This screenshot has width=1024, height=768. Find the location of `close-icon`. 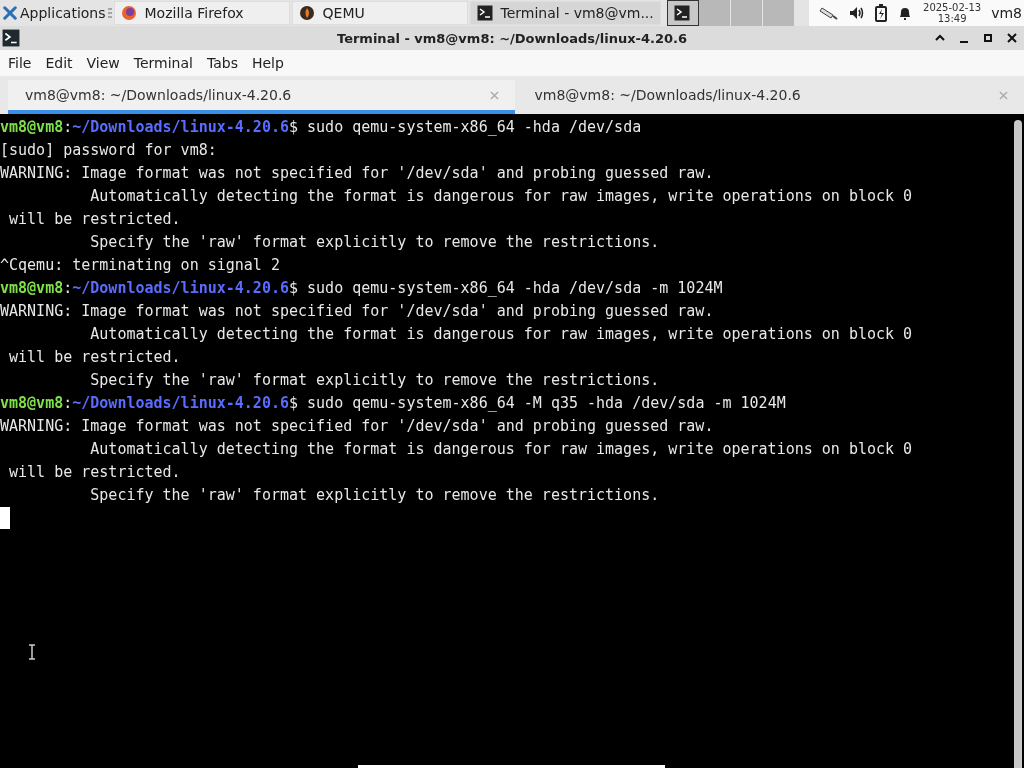

close-icon is located at coordinates (1012, 38).